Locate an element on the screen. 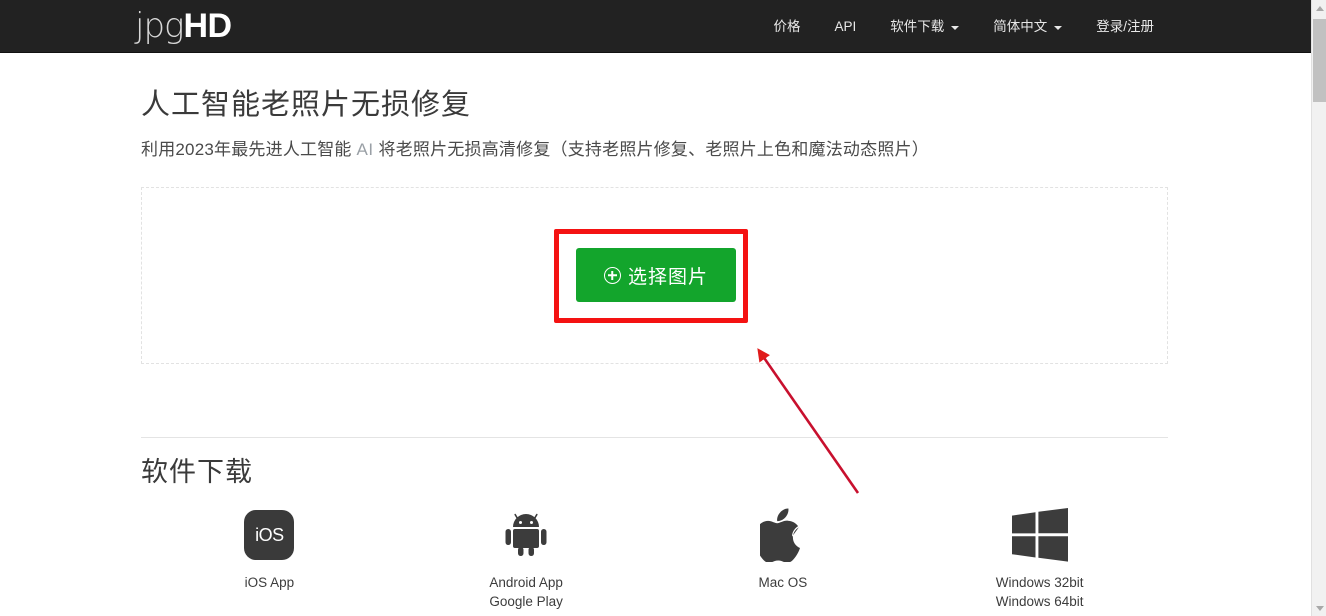 This screenshot has width=1326, height=616. download-label-ios-line1: iOS App is located at coordinates (269, 582).